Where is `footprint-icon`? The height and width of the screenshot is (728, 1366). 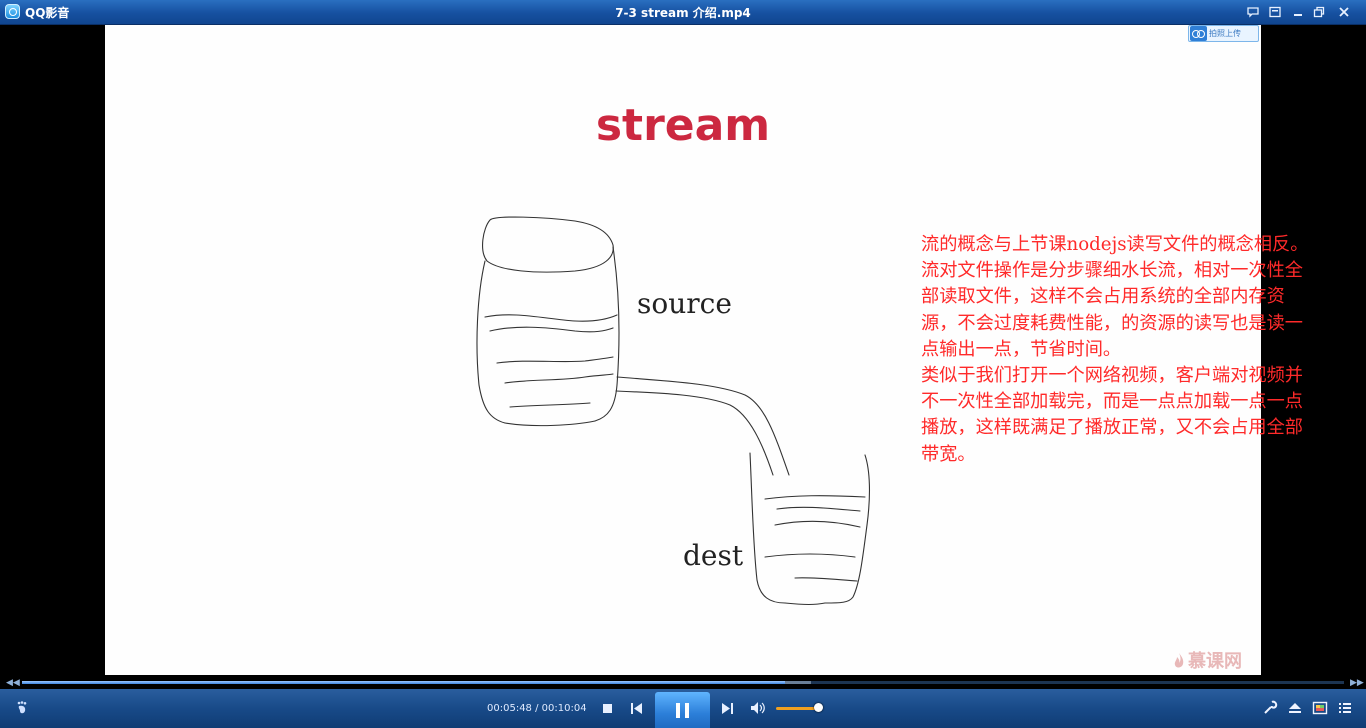
footprint-icon is located at coordinates (23, 708).